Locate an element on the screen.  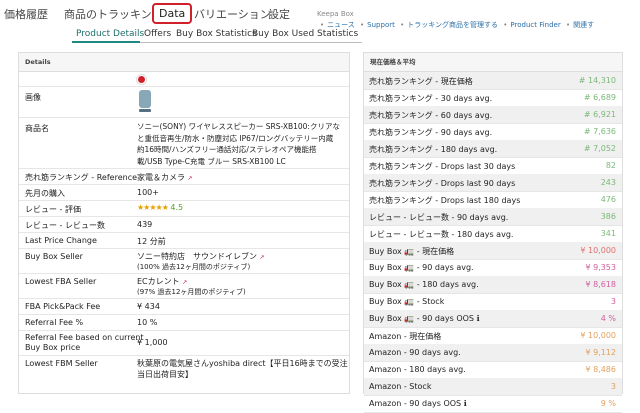
stats-row-value: 476 is located at coordinates (608, 199).